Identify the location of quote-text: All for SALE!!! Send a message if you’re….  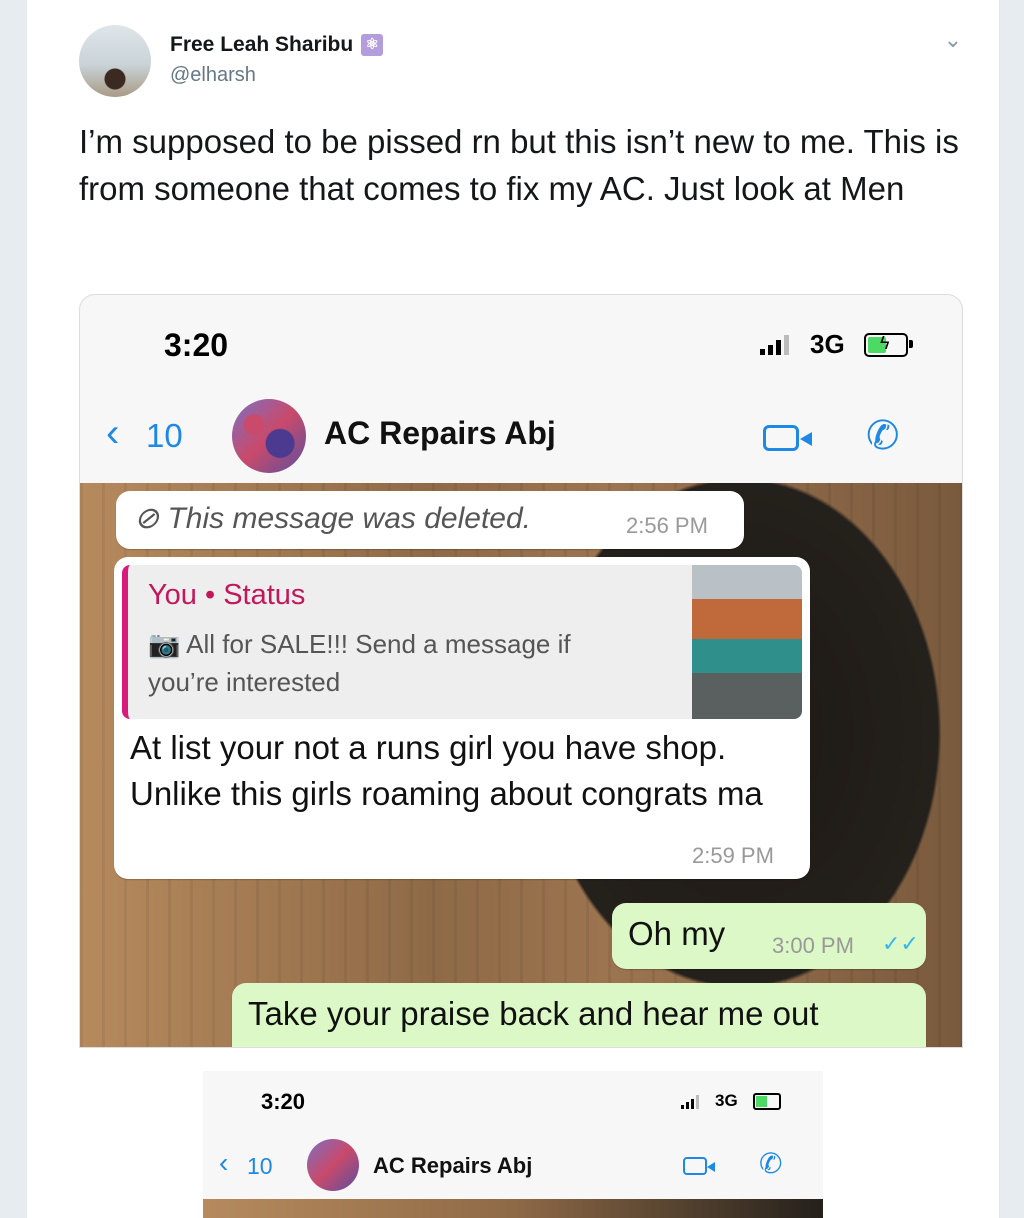
(359, 663).